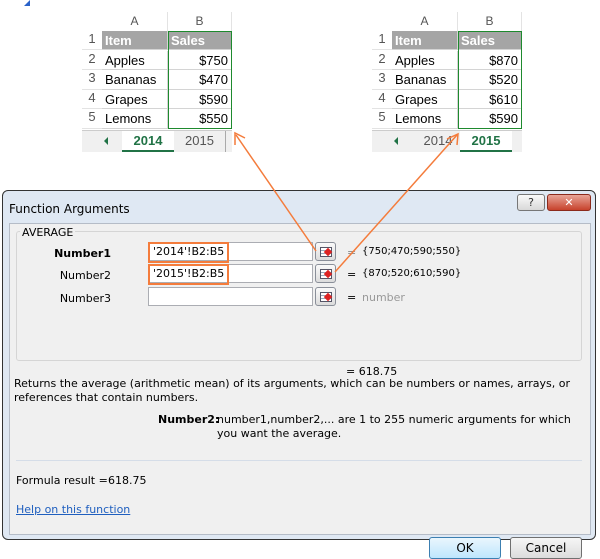 This screenshot has width=600, height=559. Describe the element at coordinates (531, 202) in the screenshot. I see `help-button: ?` at that location.